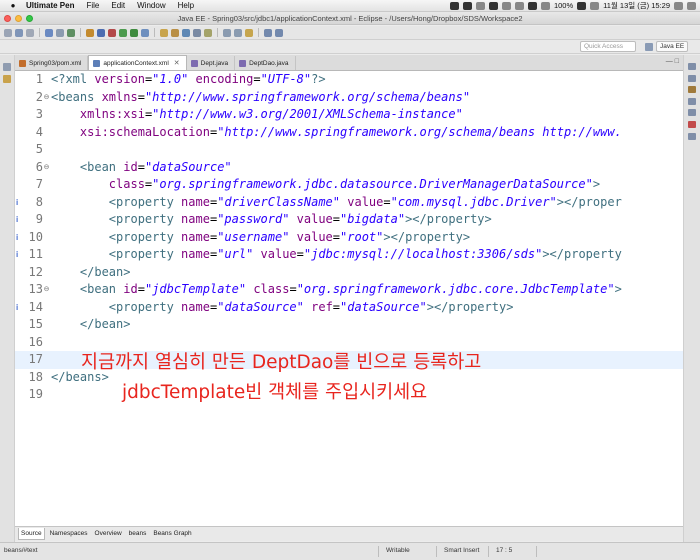 The image size is (700, 560). Describe the element at coordinates (673, 61) in the screenshot. I see `minimize-maximize-icon: —□` at that location.